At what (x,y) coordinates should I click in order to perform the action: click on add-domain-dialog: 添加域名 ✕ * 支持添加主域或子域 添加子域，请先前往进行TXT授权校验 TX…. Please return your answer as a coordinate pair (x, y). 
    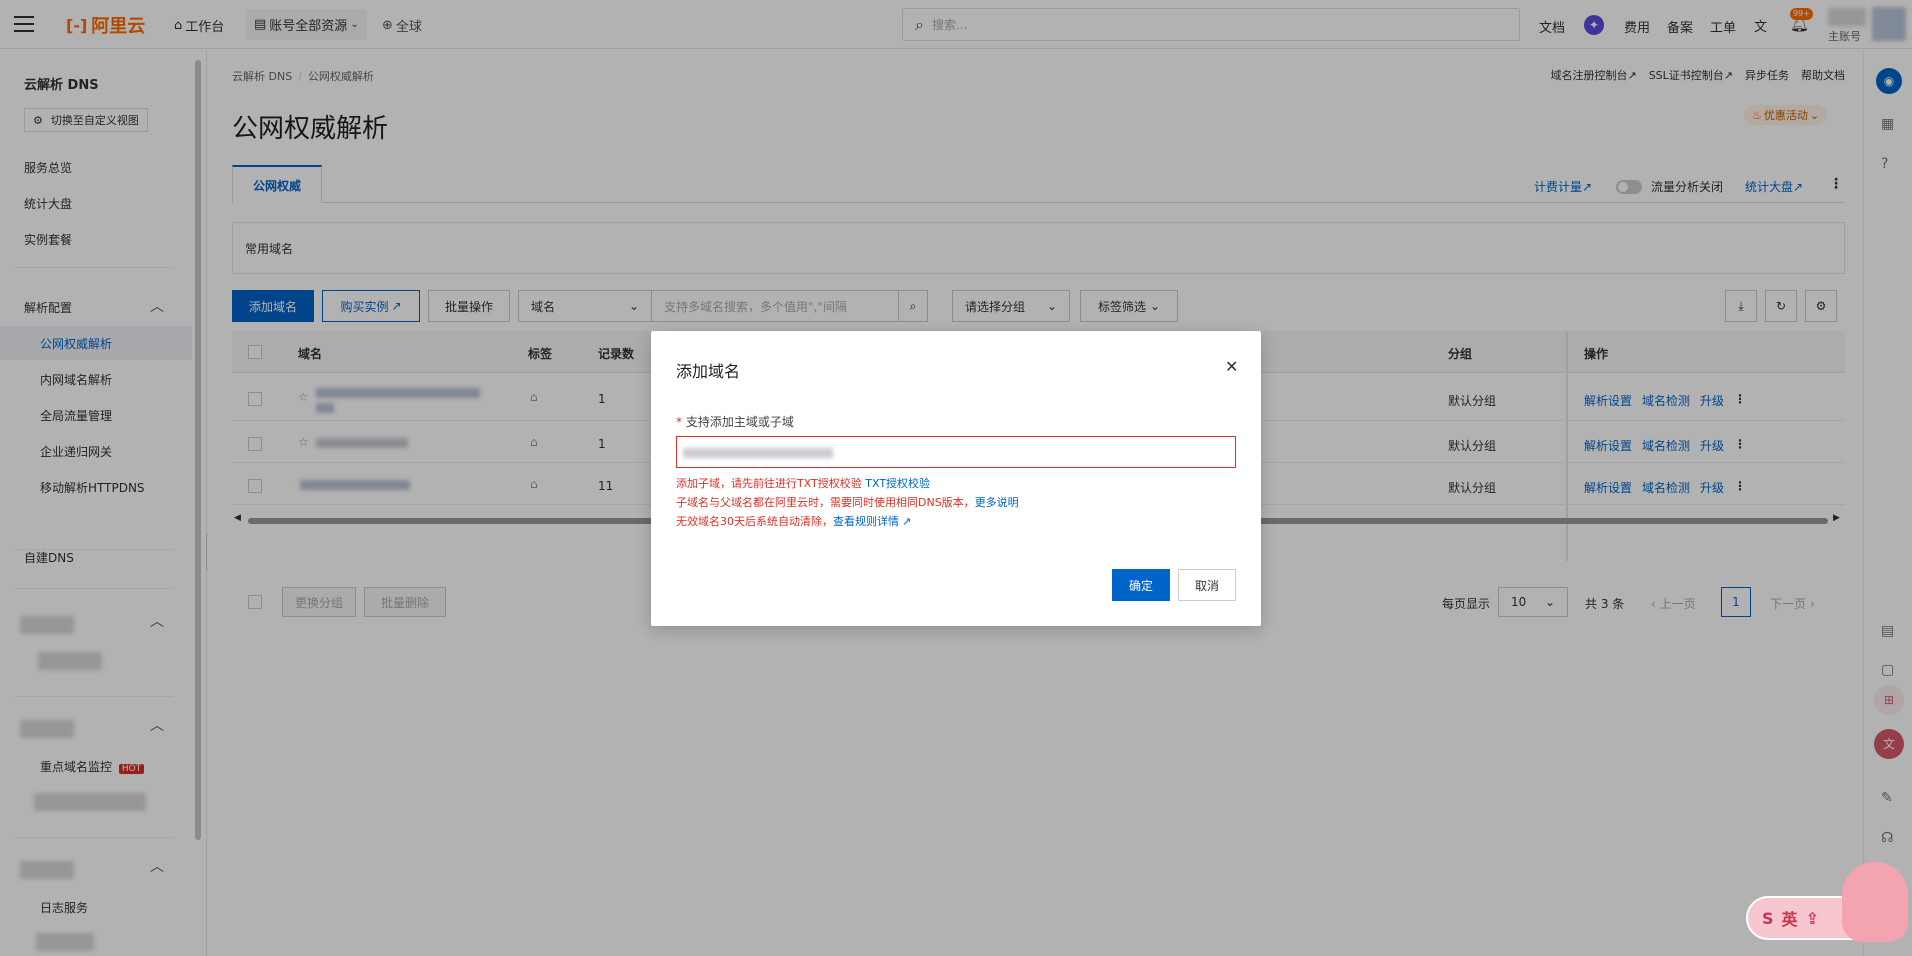
    Looking at the image, I should click on (956, 478).